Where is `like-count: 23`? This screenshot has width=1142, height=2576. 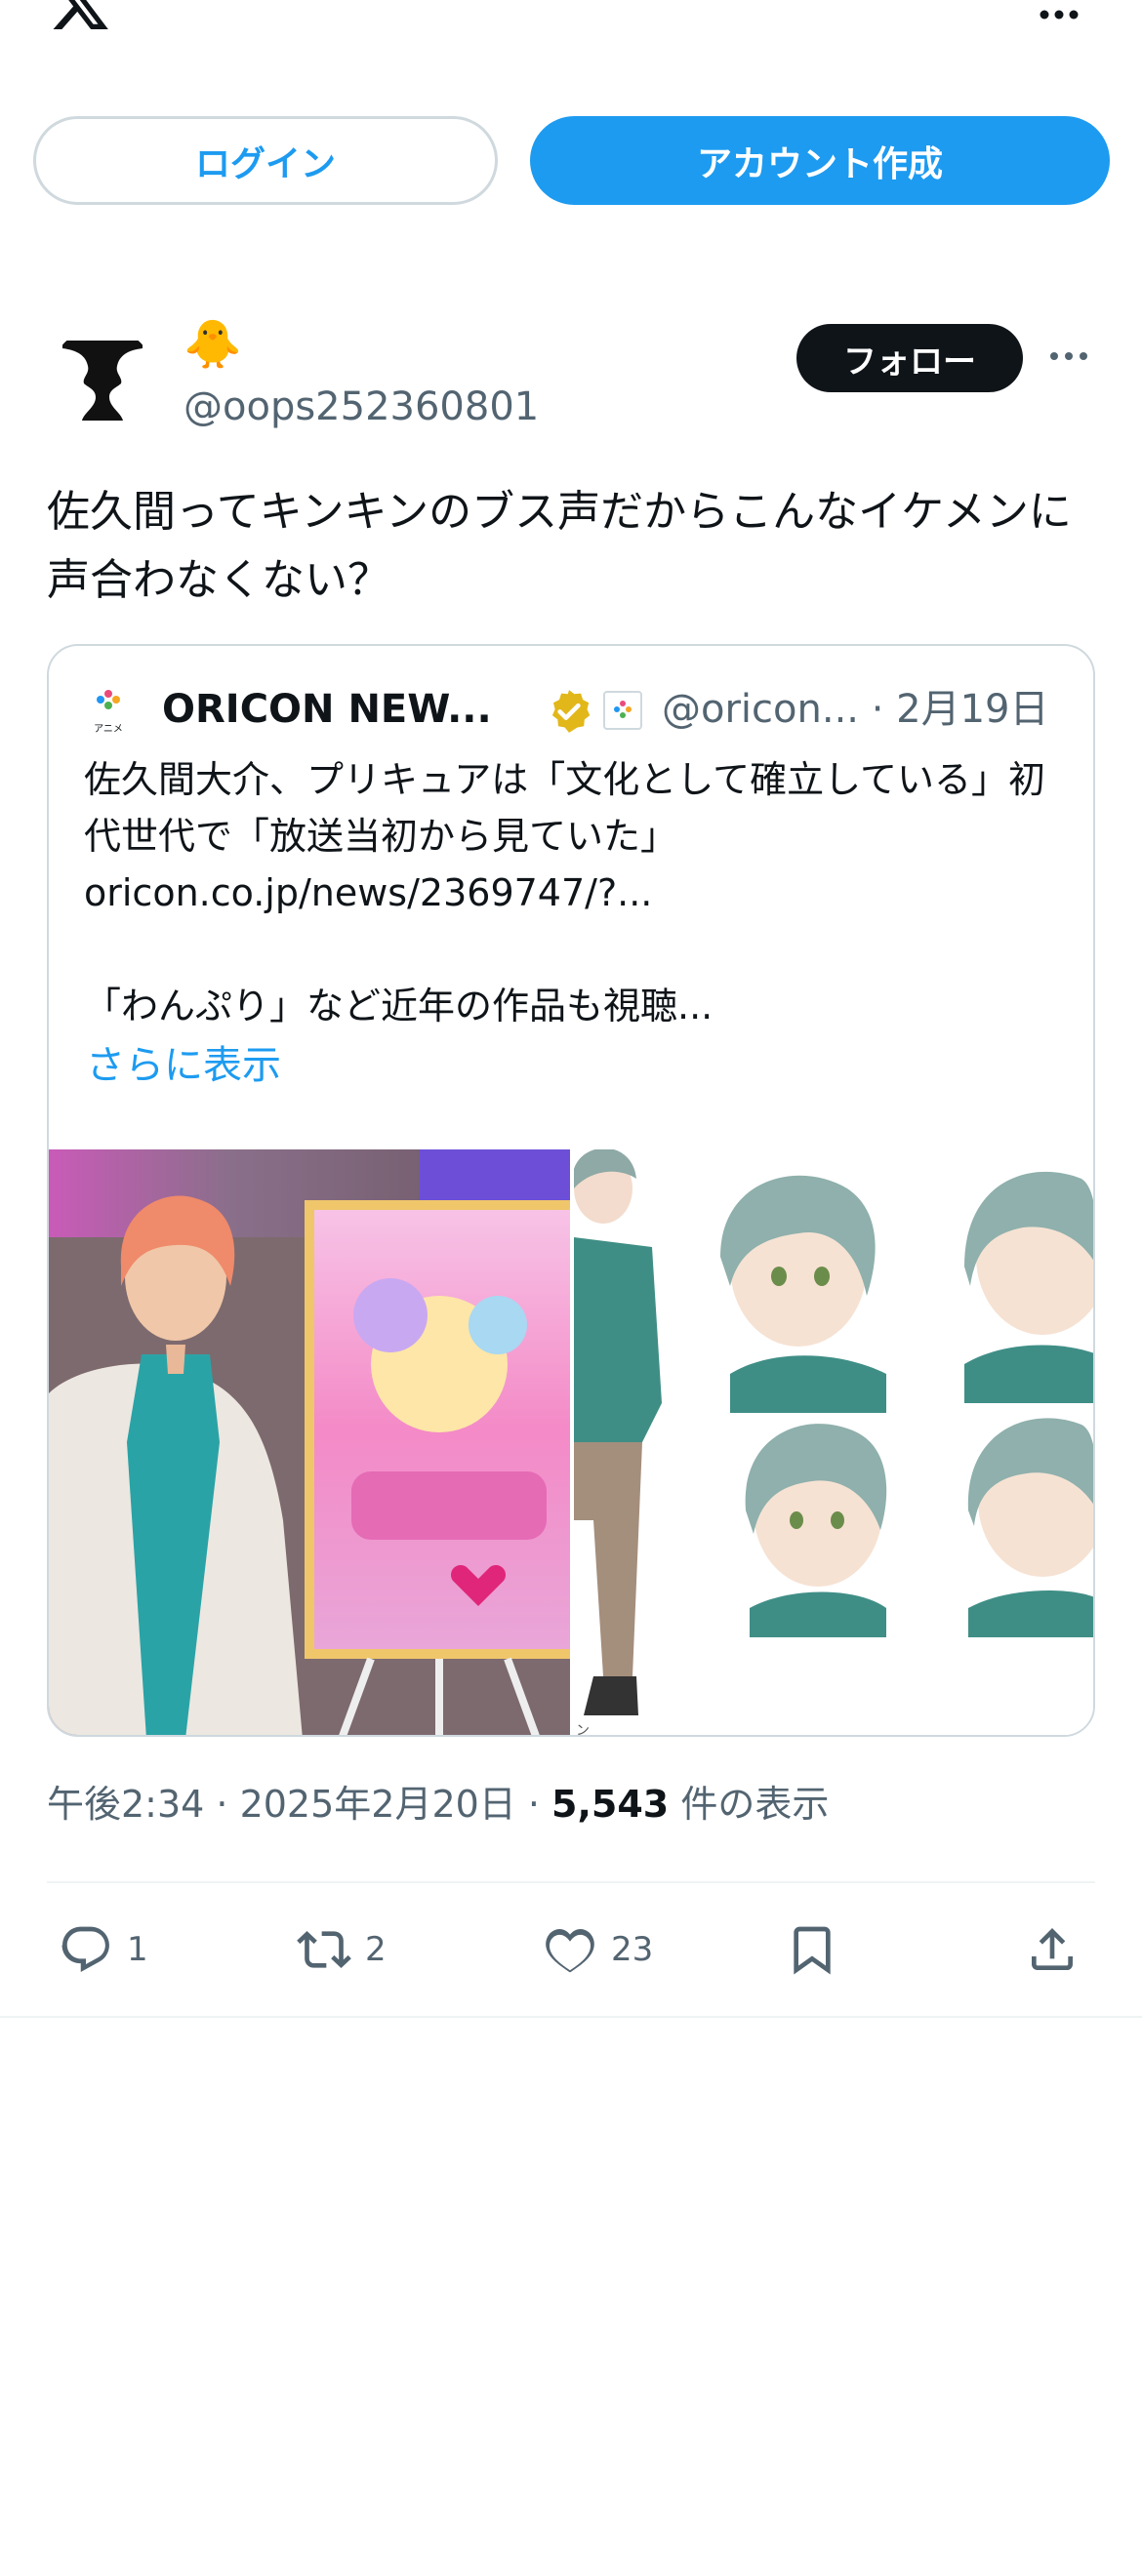 like-count: 23 is located at coordinates (632, 1949).